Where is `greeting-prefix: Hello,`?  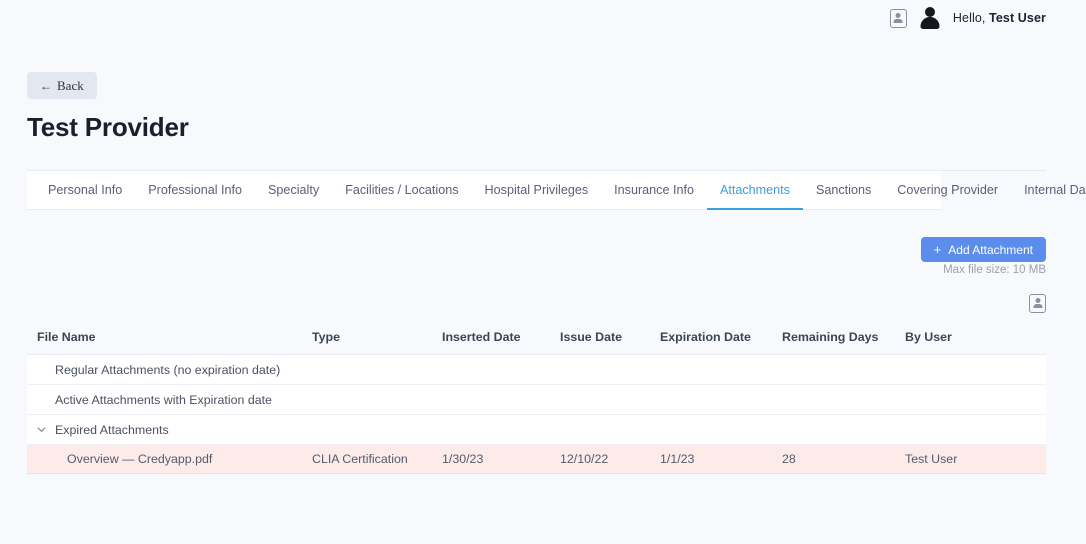
greeting-prefix: Hello, is located at coordinates (971, 18).